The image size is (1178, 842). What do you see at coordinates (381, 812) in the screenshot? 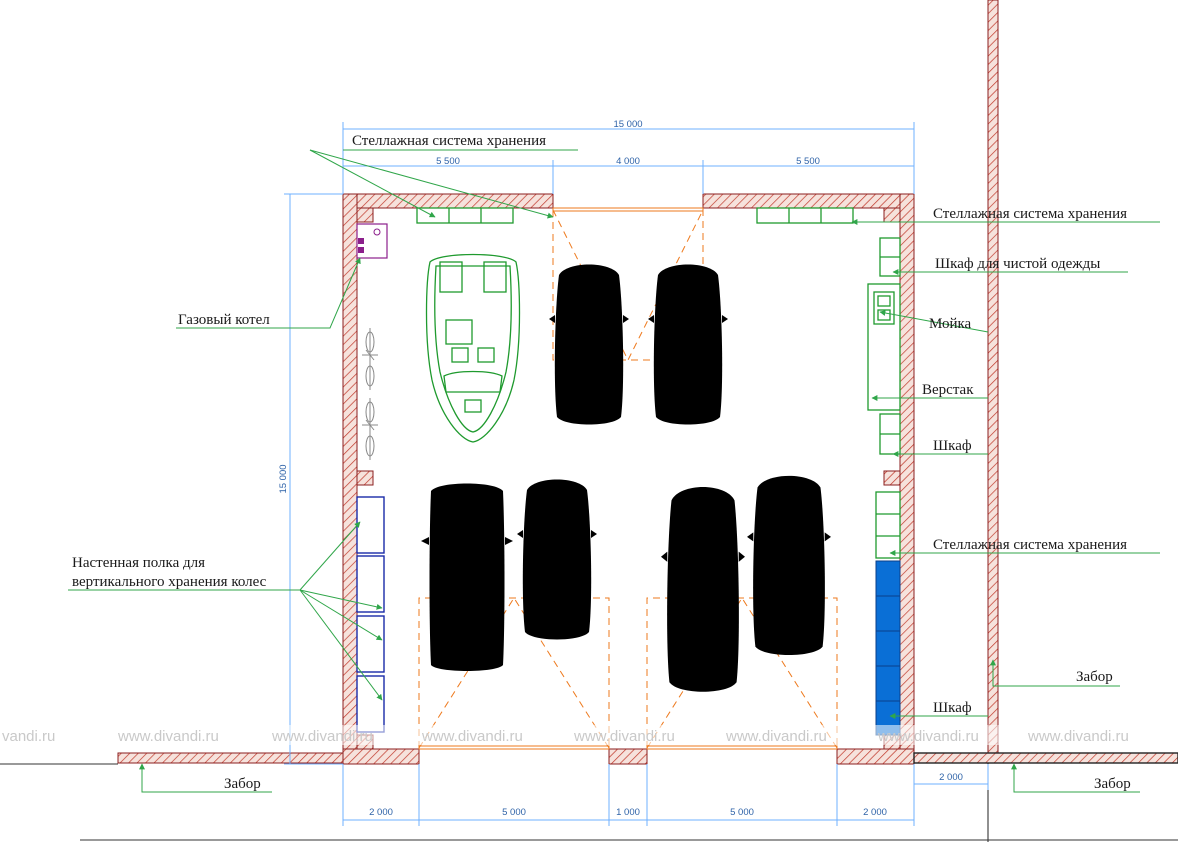
I see `dim-bottom-1: 2 000` at bounding box center [381, 812].